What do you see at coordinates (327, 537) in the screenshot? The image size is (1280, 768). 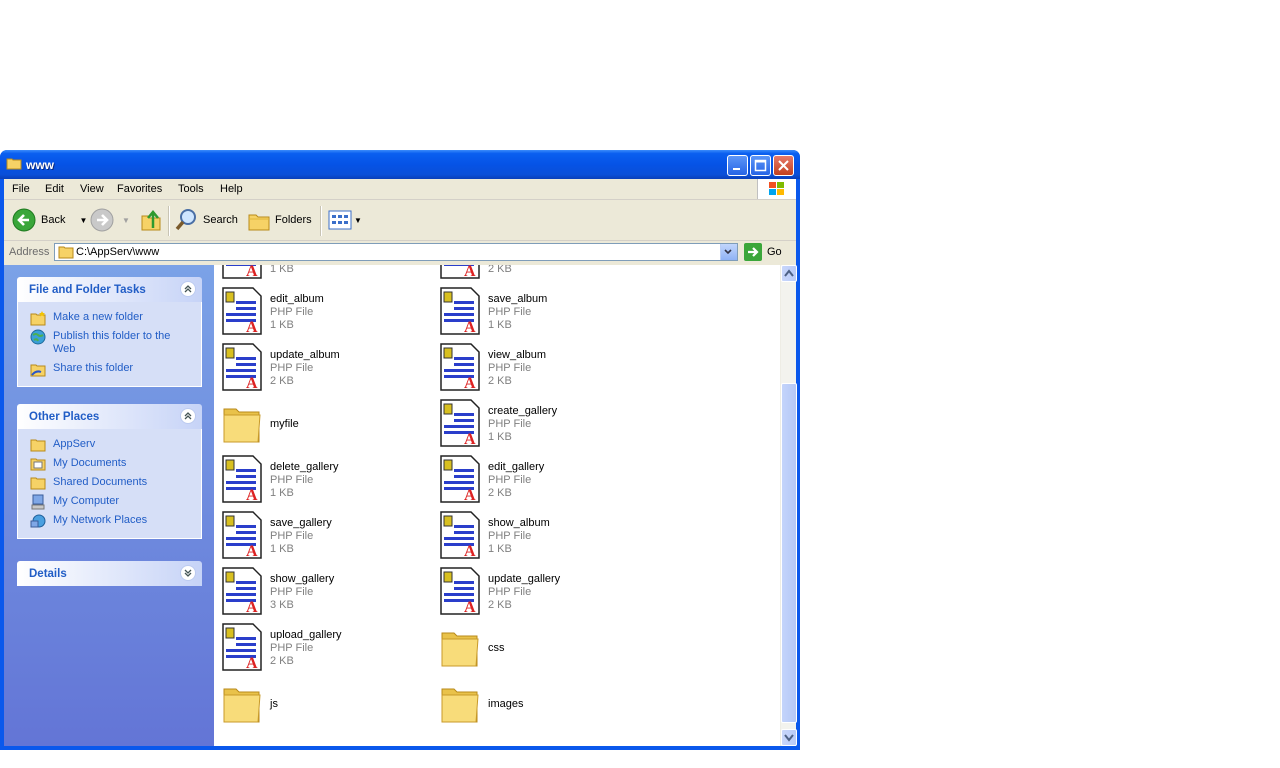 I see `file-item: Asave_gallery PHP File 1 KB` at bounding box center [327, 537].